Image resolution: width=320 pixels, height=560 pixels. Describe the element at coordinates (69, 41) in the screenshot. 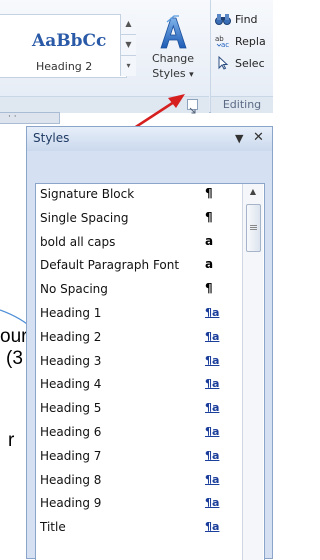

I see `style-preview-text: AaBbCc` at that location.